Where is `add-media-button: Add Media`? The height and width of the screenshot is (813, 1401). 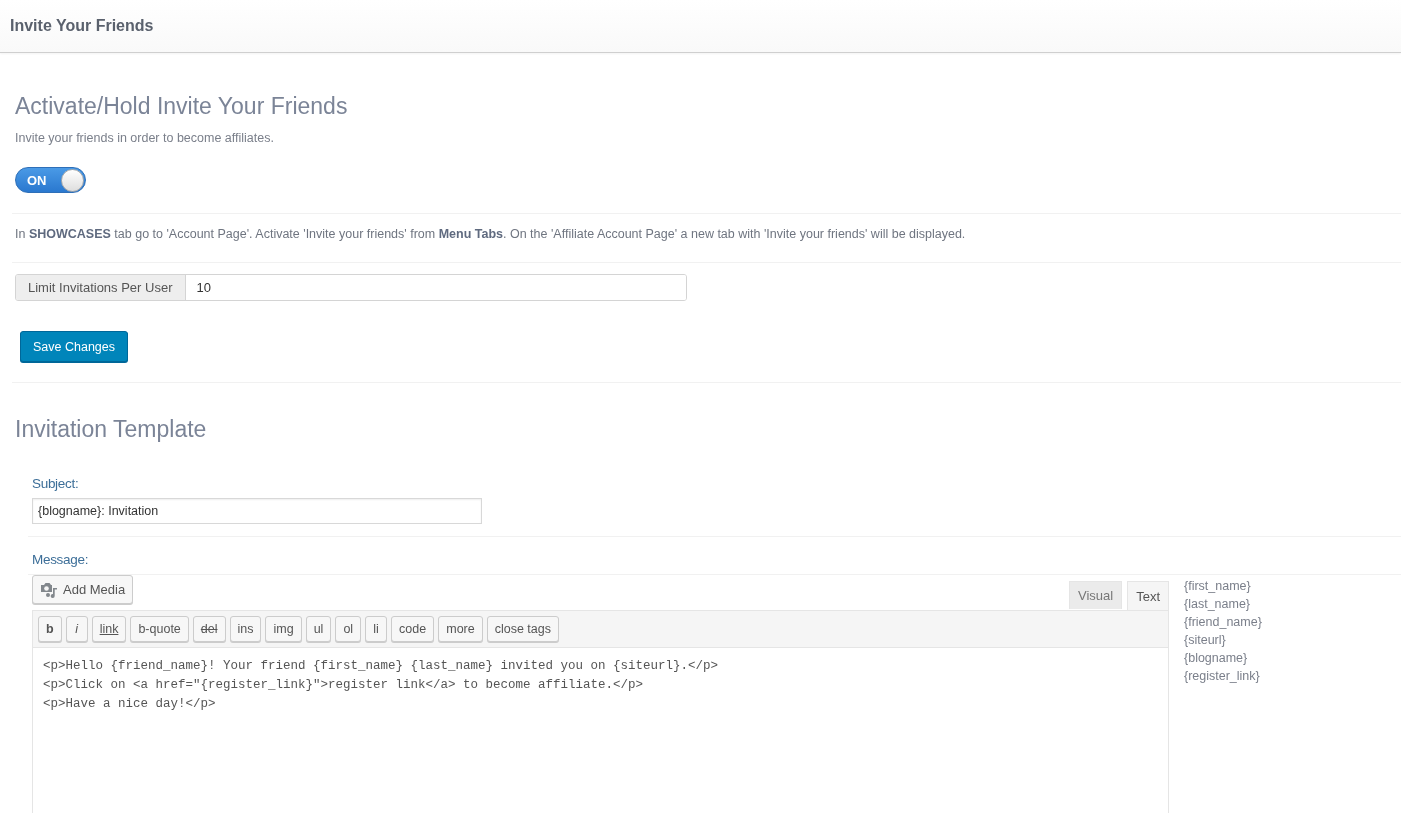 add-media-button: Add Media is located at coordinates (83, 589).